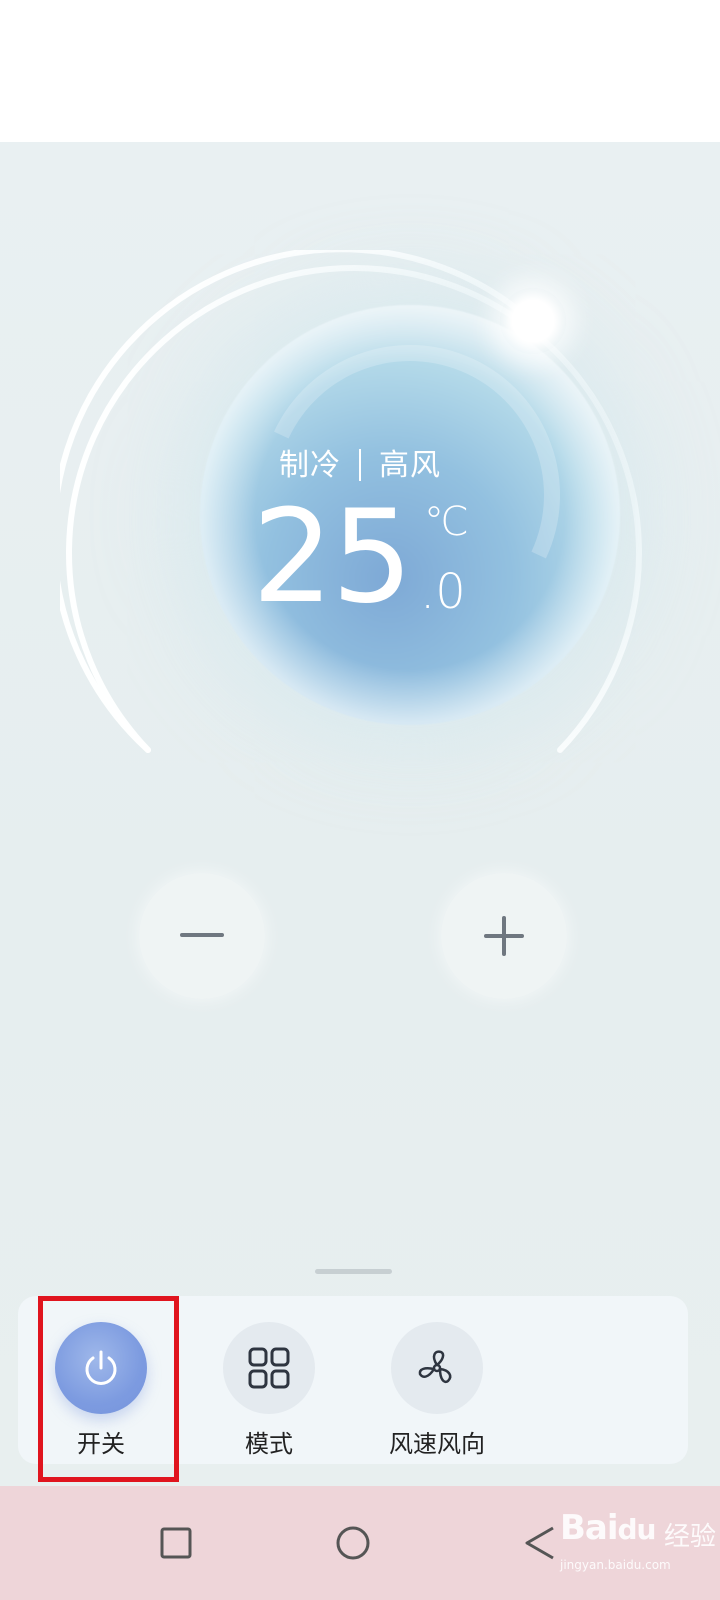  I want to click on fan-speed-text: 高风, so click(410, 465).